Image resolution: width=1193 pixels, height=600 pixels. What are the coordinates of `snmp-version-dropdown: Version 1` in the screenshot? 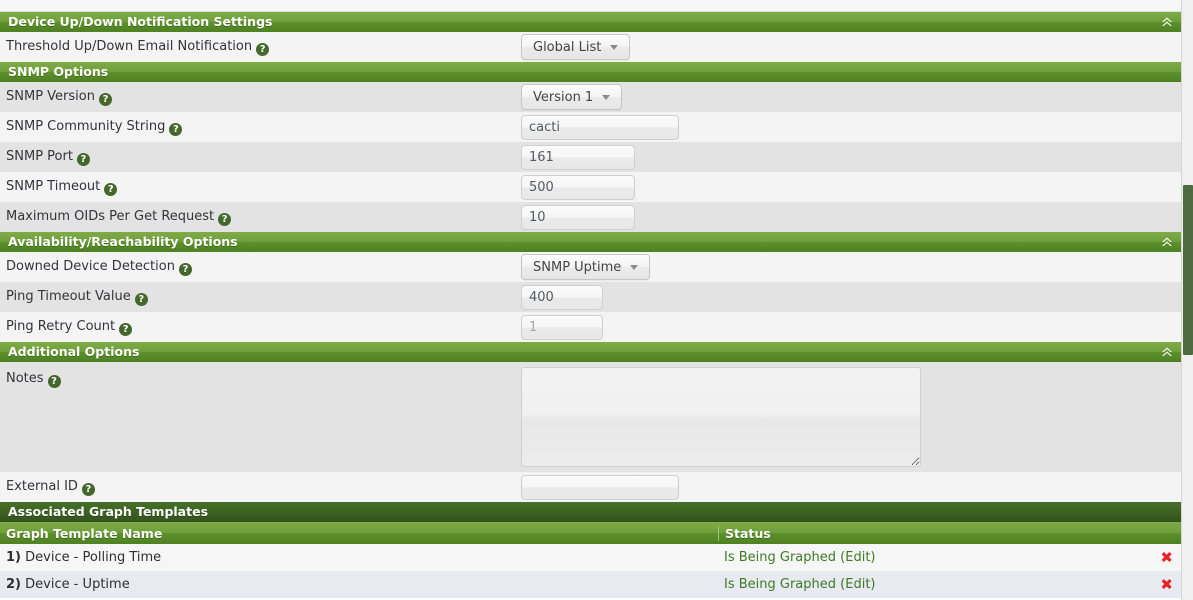 It's located at (572, 97).